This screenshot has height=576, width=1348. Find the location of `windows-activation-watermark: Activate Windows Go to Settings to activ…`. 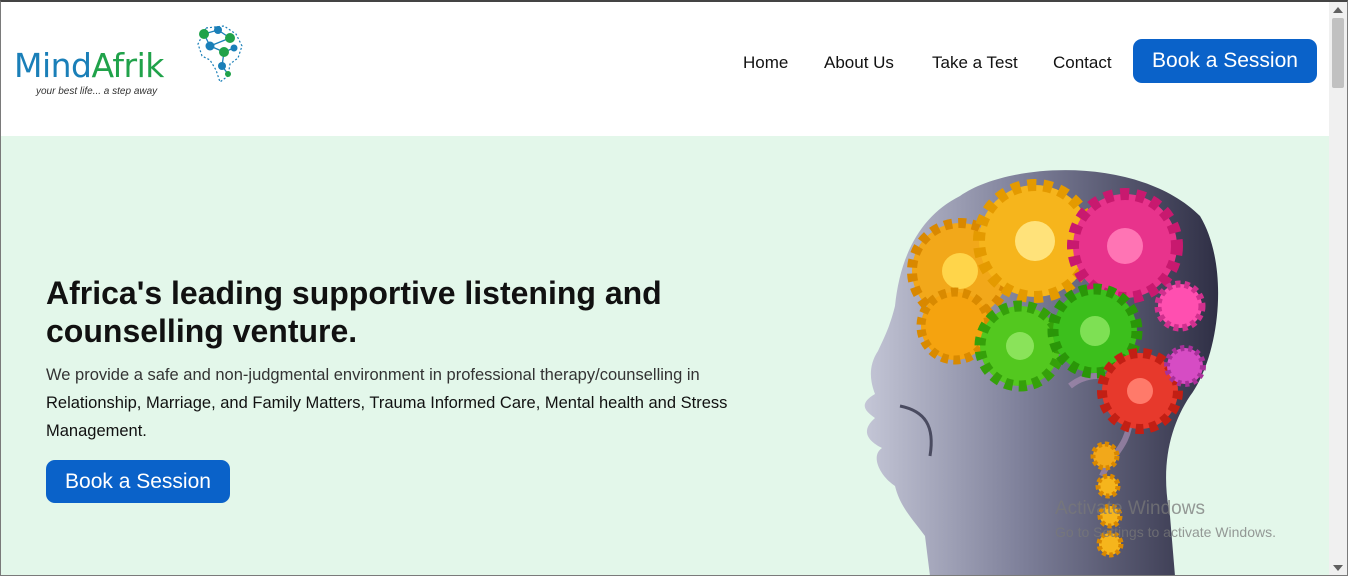

windows-activation-watermark: Activate Windows Go to Settings to activ… is located at coordinates (1165, 519).